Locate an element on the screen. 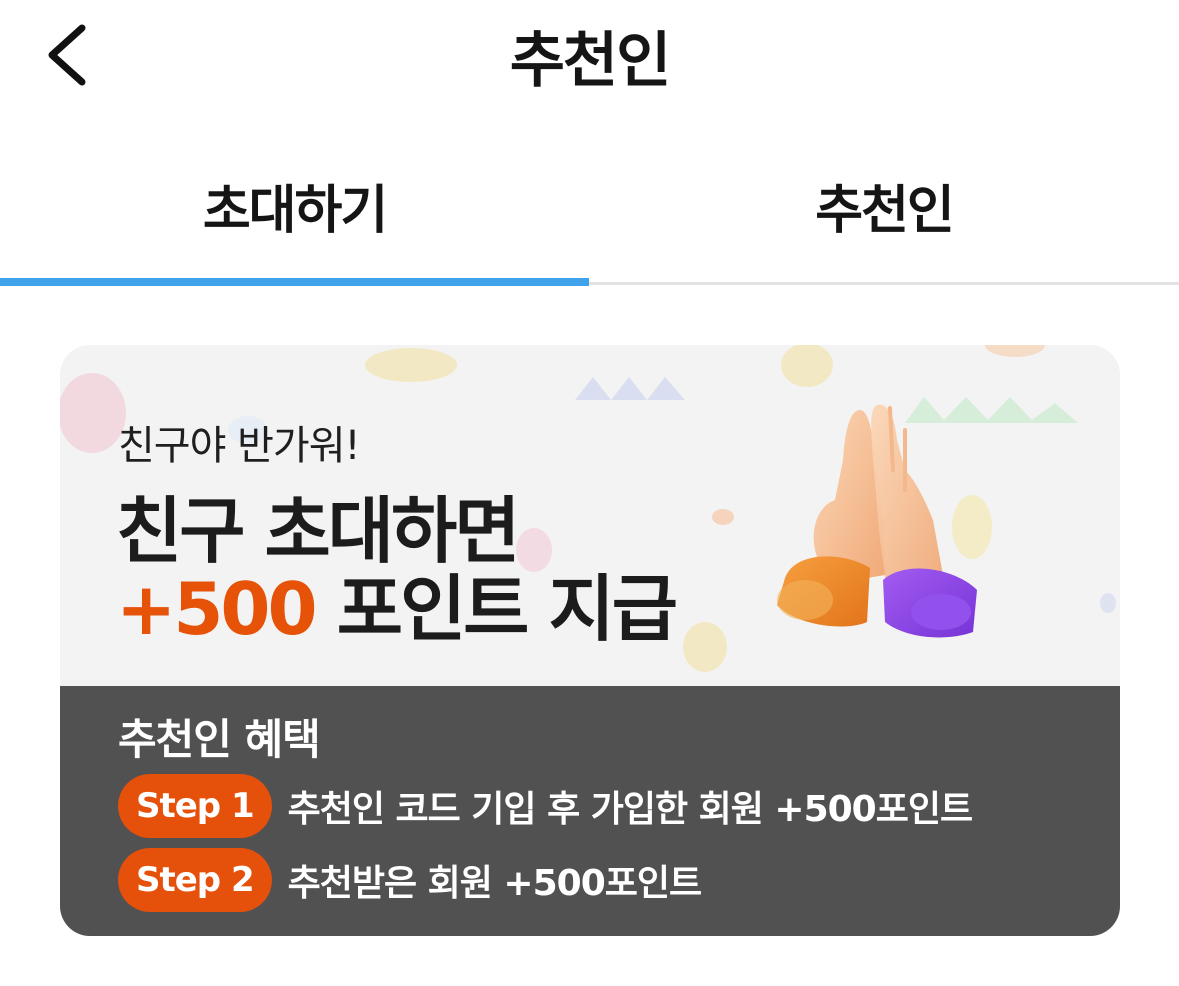  active-tab-indicator is located at coordinates (294, 282).